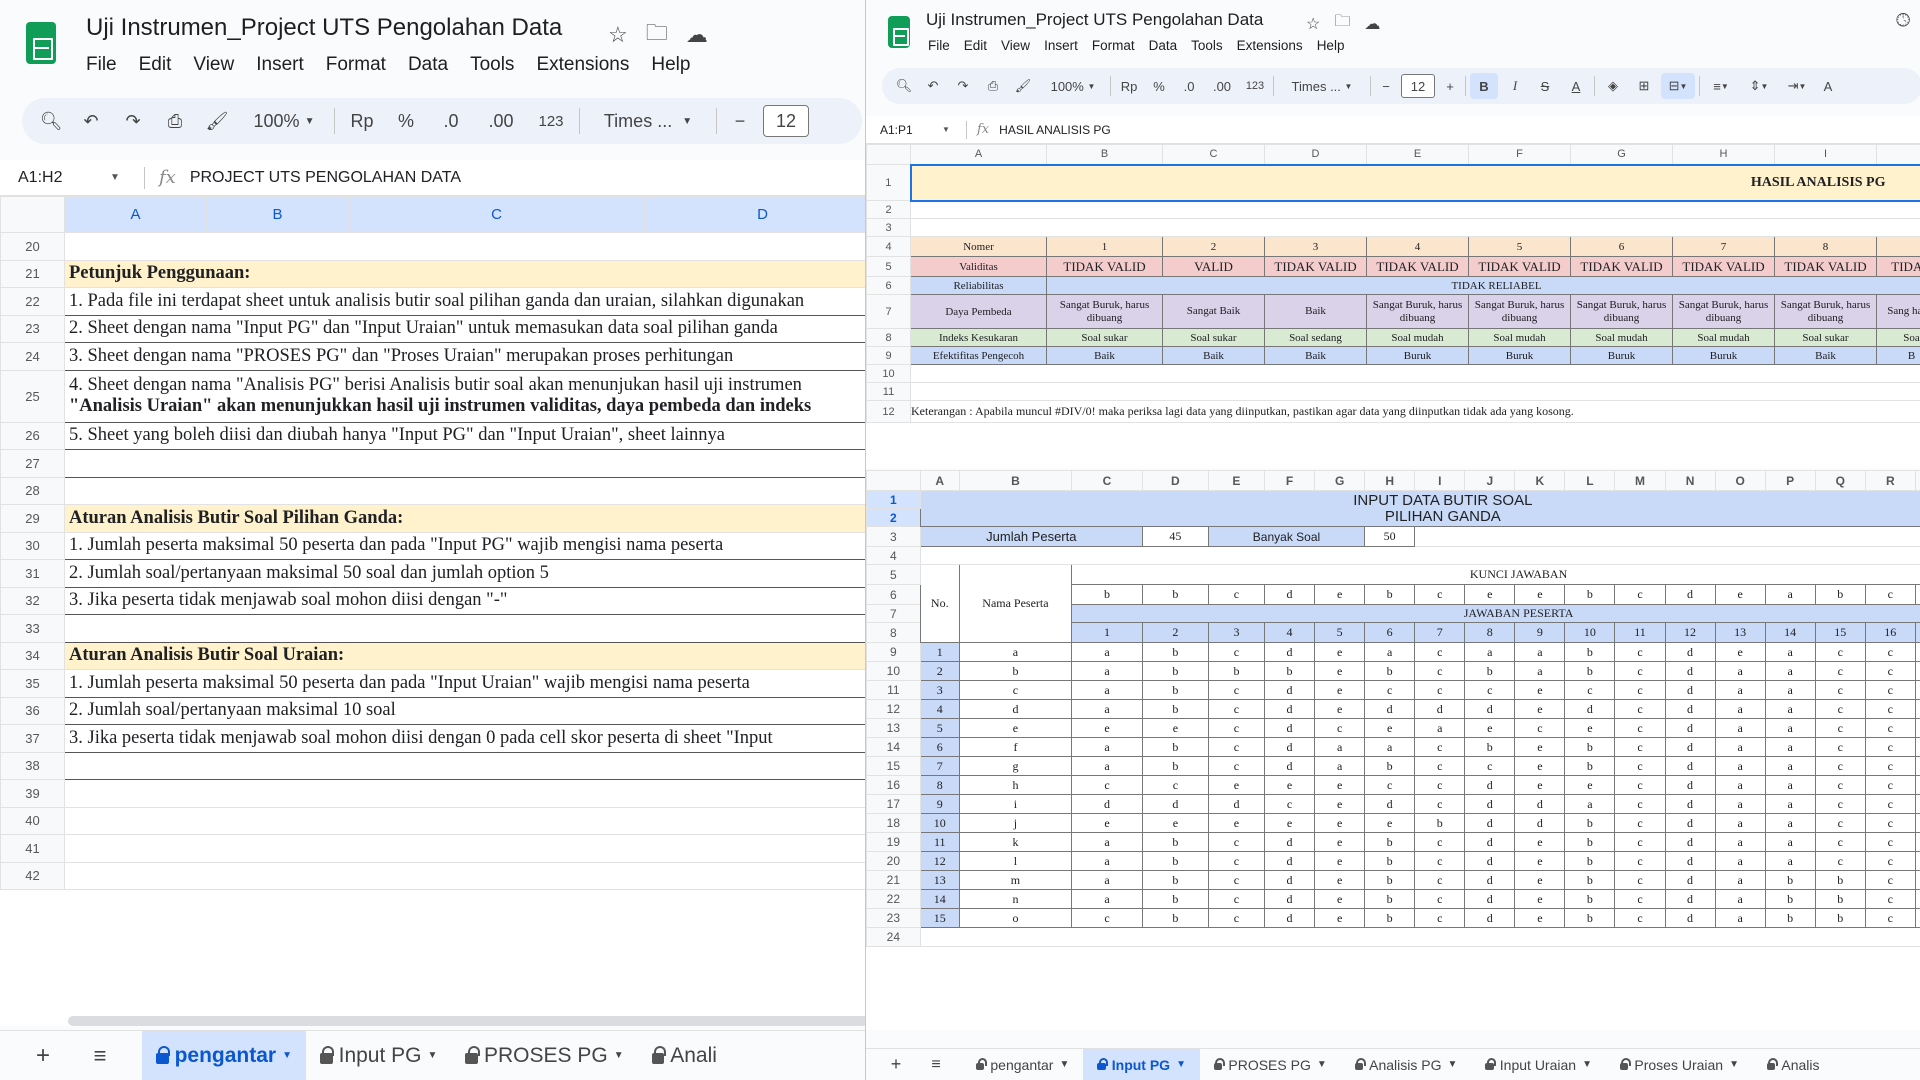 The height and width of the screenshot is (1080, 1920). What do you see at coordinates (1440, 632) in the screenshot?
I see `question-number: 7` at bounding box center [1440, 632].